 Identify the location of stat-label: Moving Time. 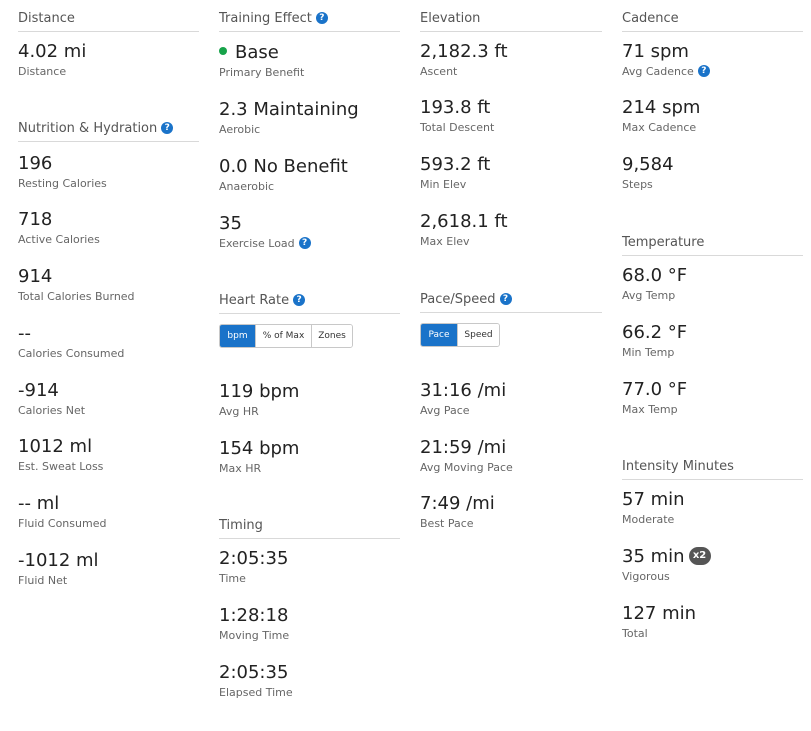
(254, 635).